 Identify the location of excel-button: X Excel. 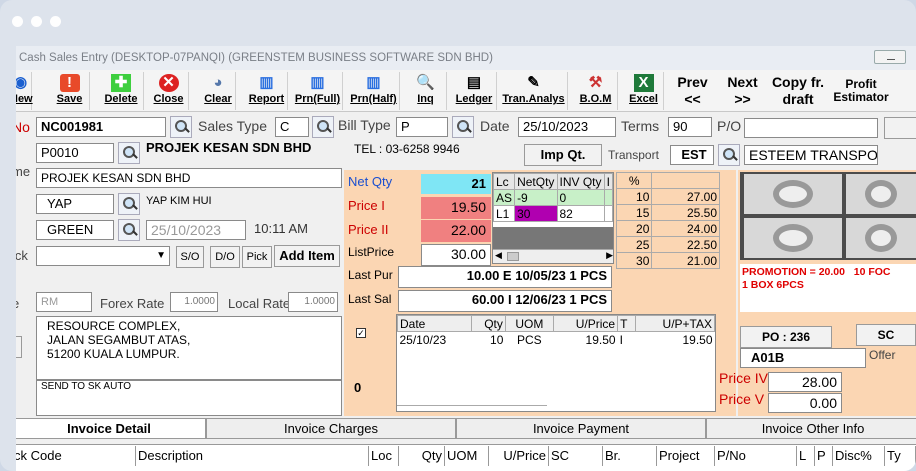
(644, 91).